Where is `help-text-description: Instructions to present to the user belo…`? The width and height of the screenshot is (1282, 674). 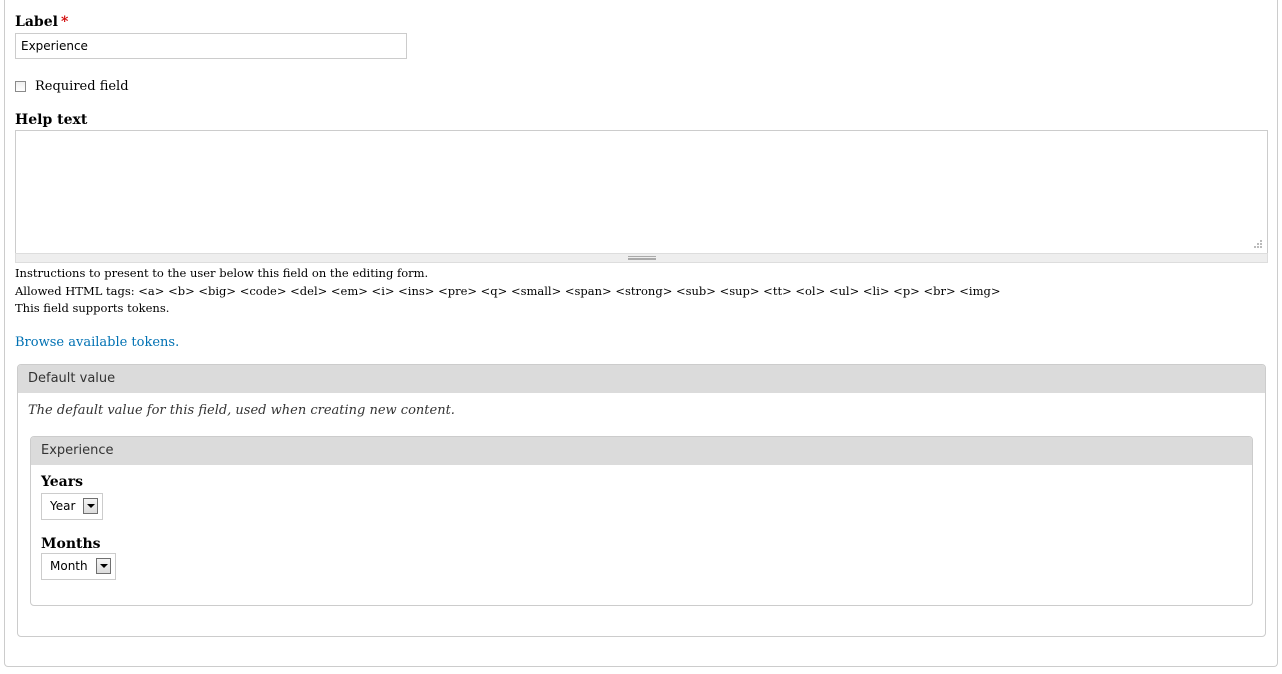
help-text-description: Instructions to present to the user belo… is located at coordinates (222, 273).